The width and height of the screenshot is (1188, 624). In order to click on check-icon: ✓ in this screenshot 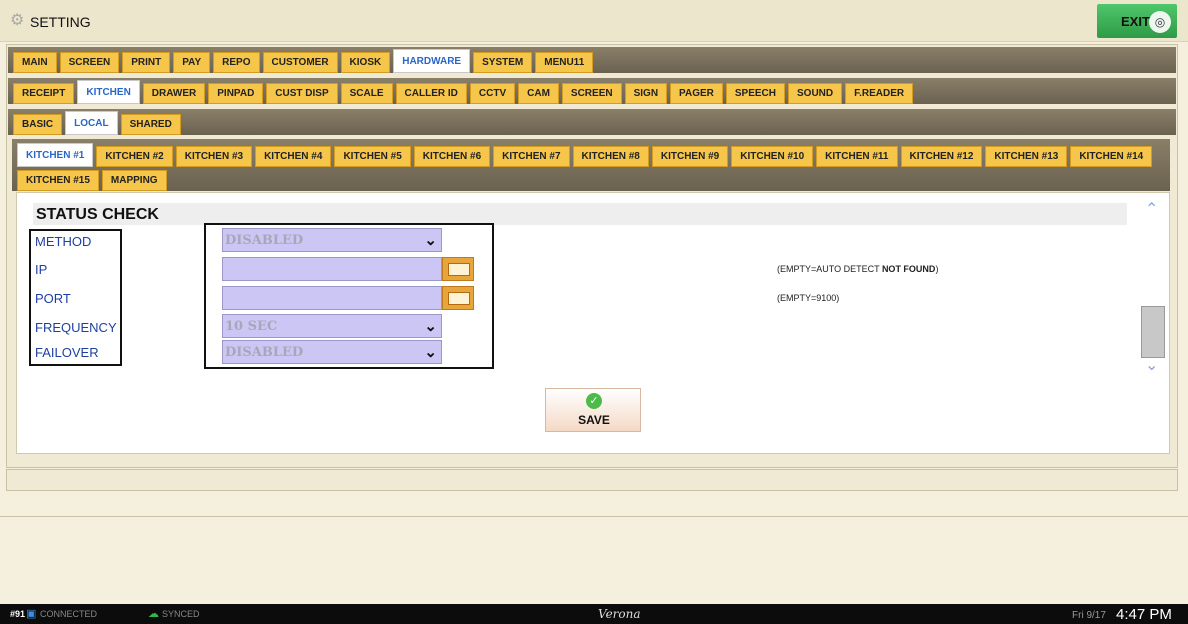, I will do `click(594, 401)`.